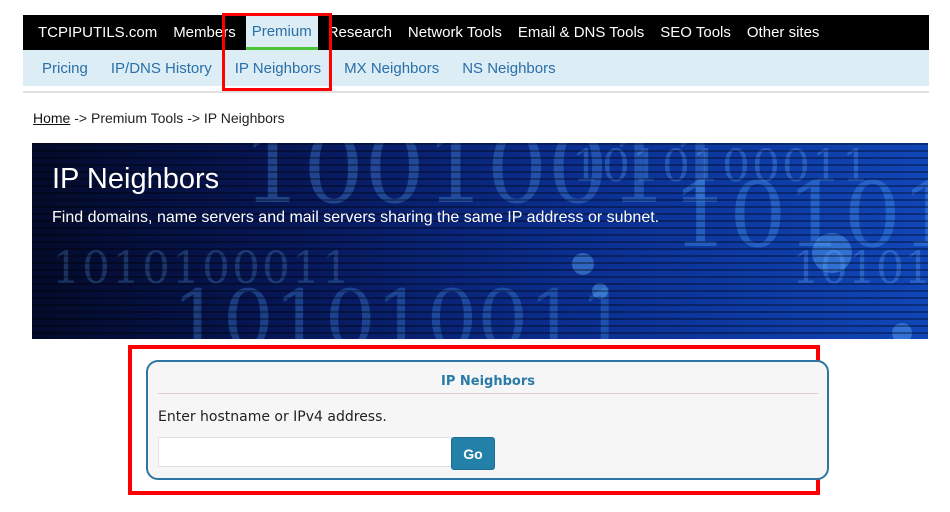 This screenshot has height=512, width=950. I want to click on sub-nav-ip-neighbors: IP Neighbors, so click(278, 68).